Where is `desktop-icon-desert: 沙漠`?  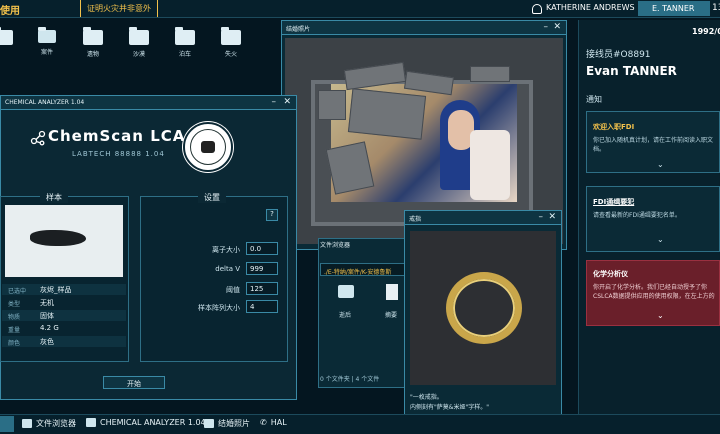 desktop-icon-desert: 沙漠 is located at coordinates (139, 42).